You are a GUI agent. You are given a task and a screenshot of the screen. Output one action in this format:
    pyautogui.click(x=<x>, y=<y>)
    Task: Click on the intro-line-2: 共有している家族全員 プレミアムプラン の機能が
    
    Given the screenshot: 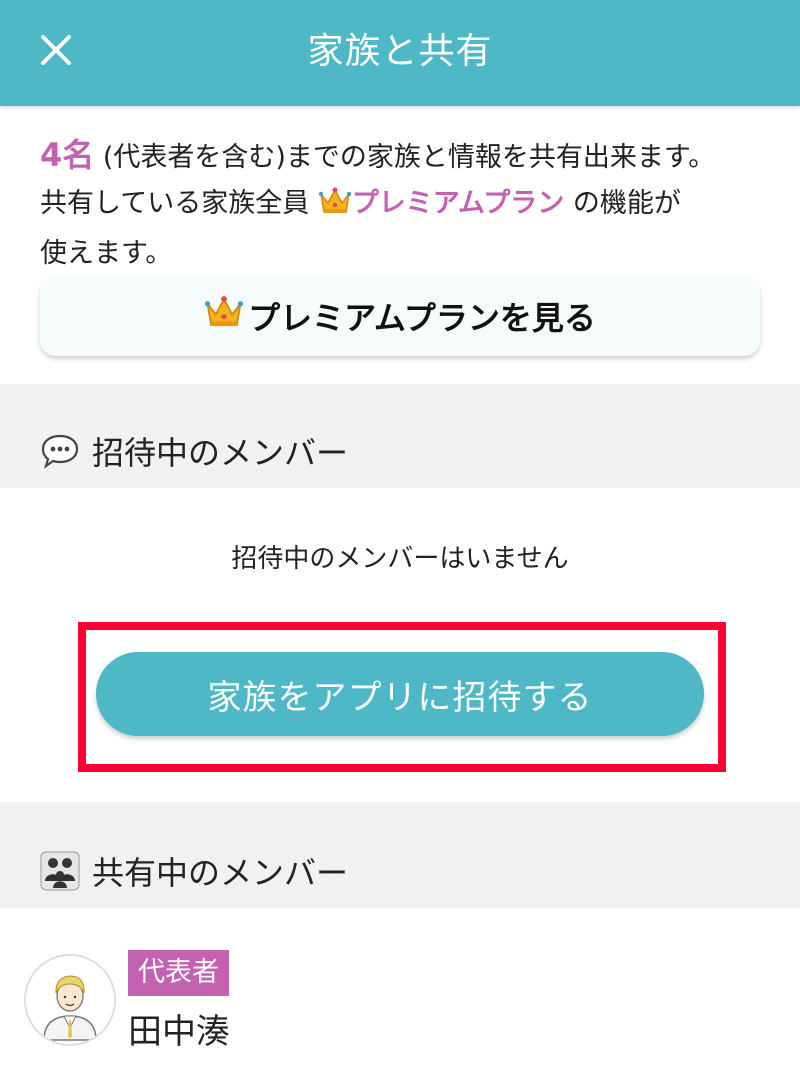 What is the action you would take?
    pyautogui.click(x=410, y=206)
    